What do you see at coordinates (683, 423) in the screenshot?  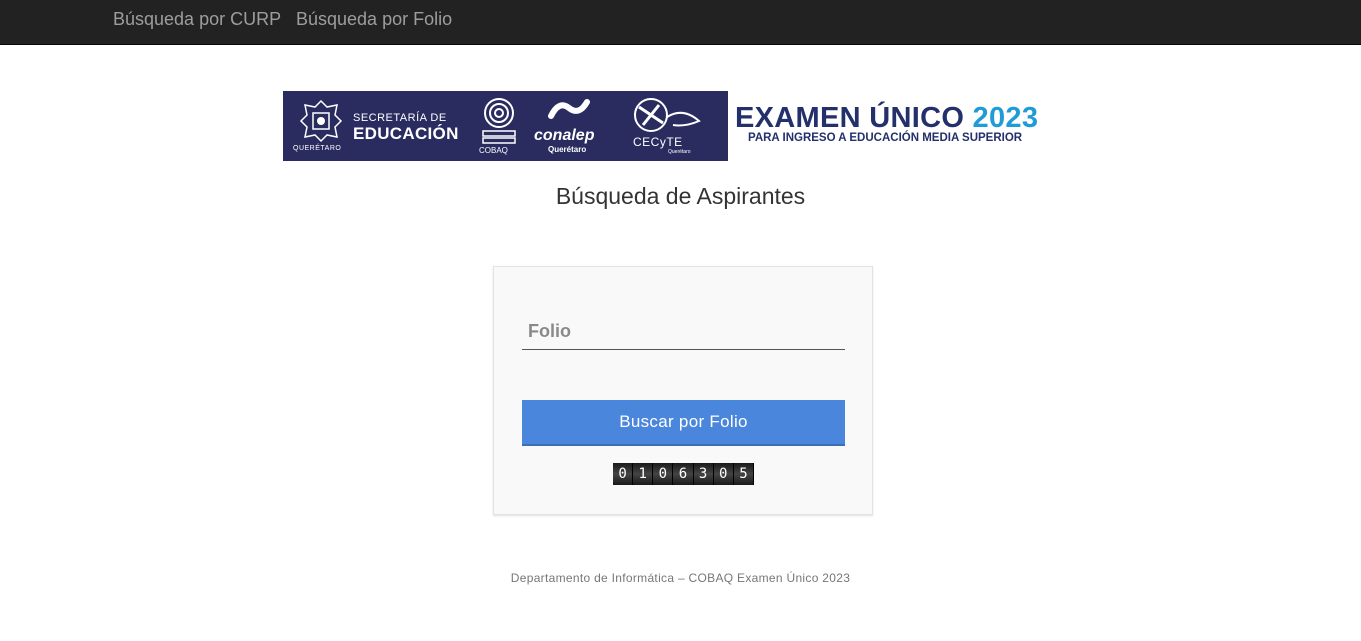 I see `search-by-folio-button: Buscar por Folio` at bounding box center [683, 423].